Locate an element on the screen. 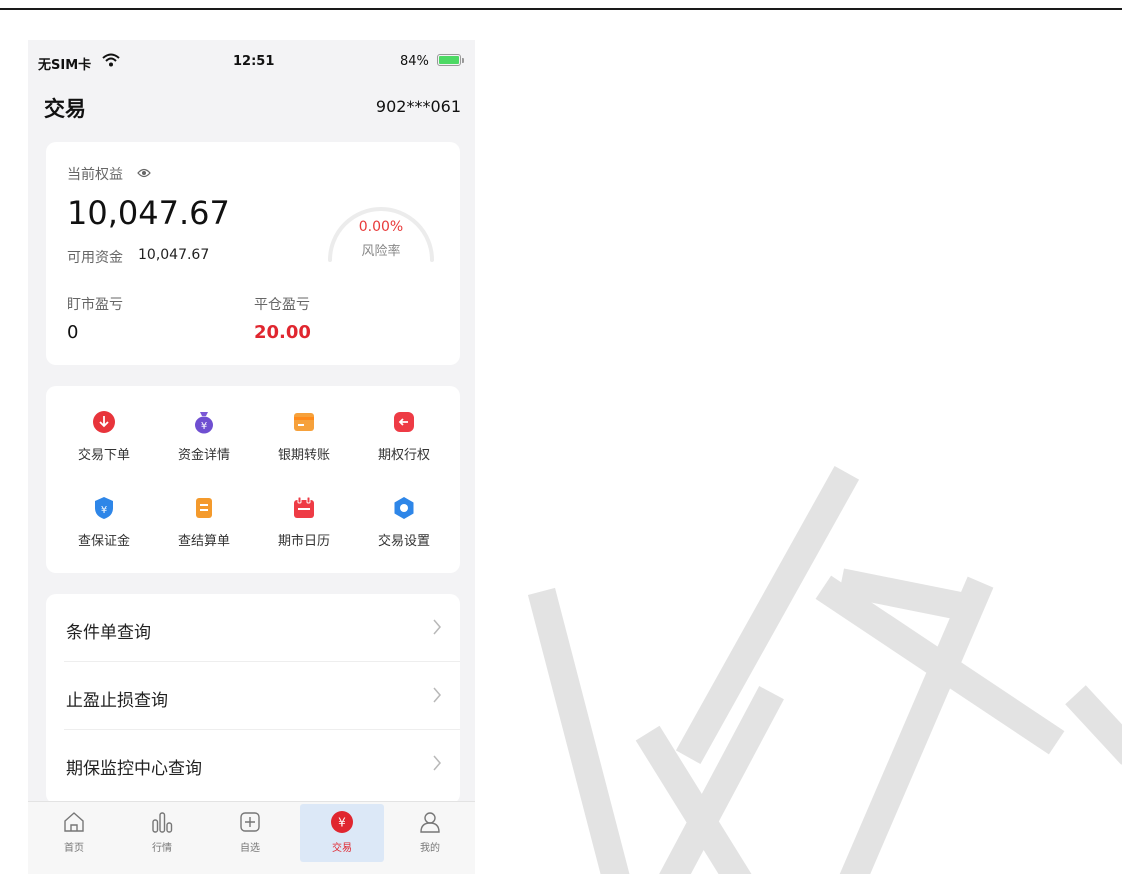 The height and width of the screenshot is (874, 1122). risk-rate-value: 0.00% is located at coordinates (381, 227).